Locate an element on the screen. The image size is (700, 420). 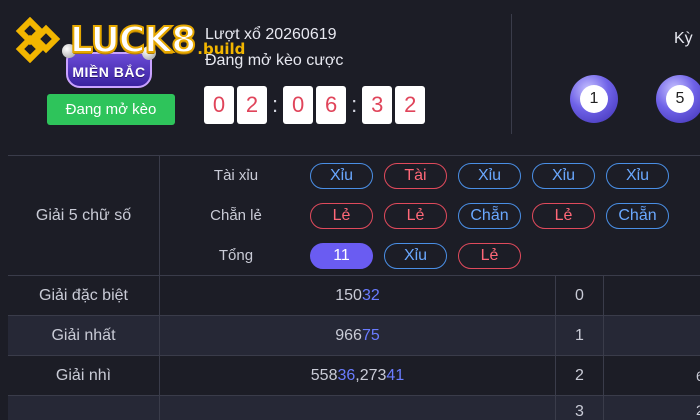
prize-label: Giải nhì is located at coordinates (84, 376).